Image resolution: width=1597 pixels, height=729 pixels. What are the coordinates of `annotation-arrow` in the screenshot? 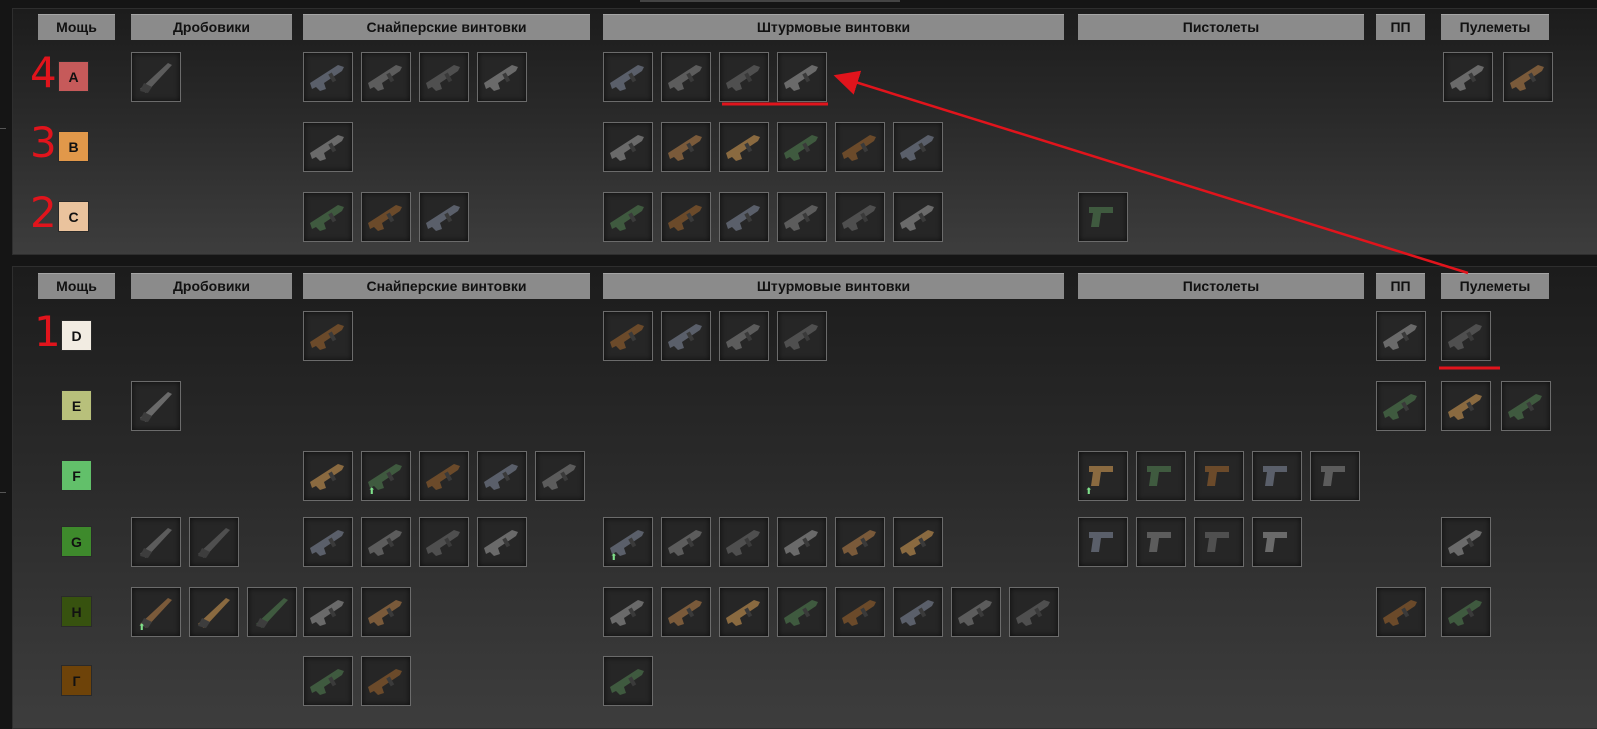 It's located at (1151, 172).